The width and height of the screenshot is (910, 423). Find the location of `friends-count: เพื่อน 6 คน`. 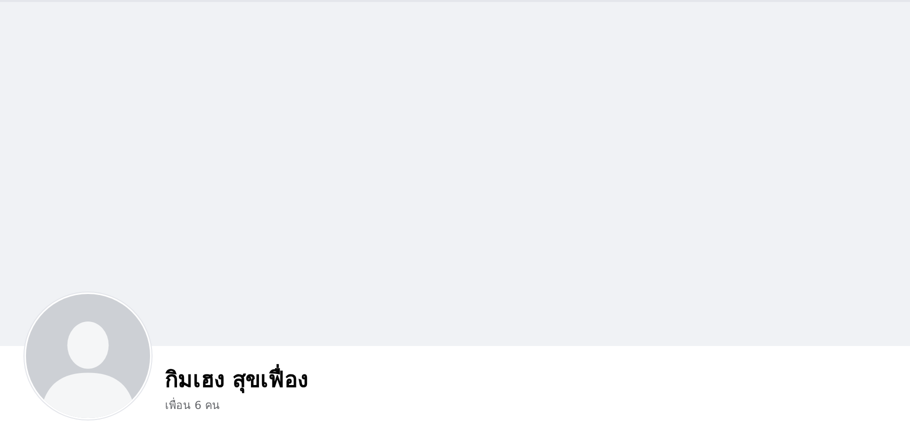

friends-count: เพื่อน 6 คน is located at coordinates (192, 406).